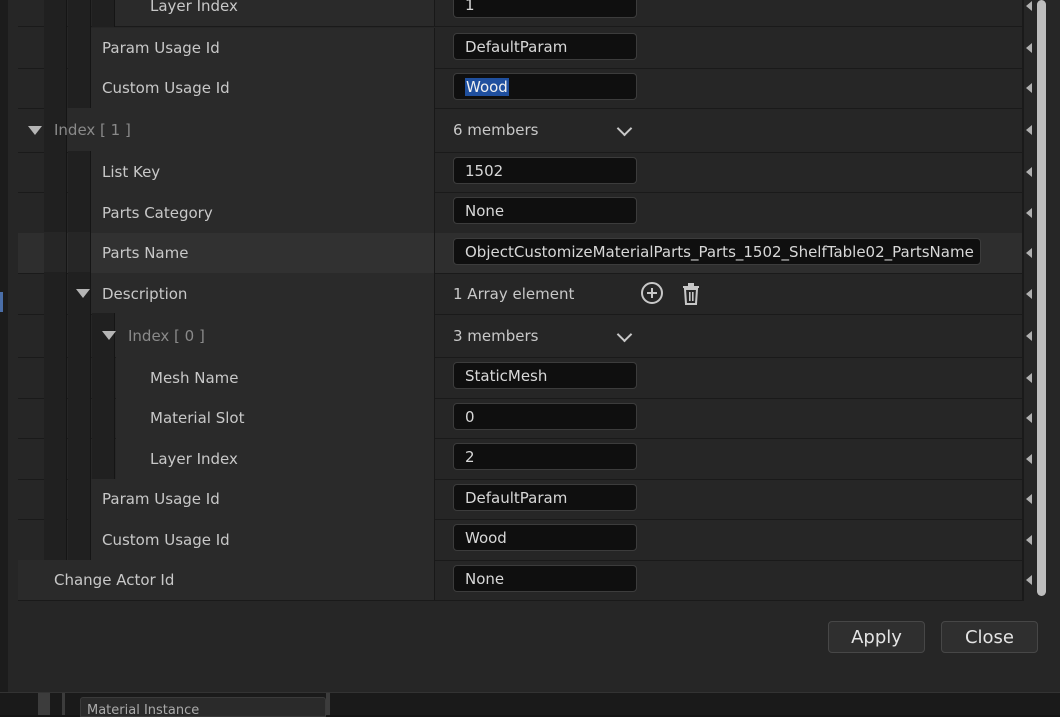 The image size is (1060, 717). I want to click on property-label-text: List Key, so click(131, 172).